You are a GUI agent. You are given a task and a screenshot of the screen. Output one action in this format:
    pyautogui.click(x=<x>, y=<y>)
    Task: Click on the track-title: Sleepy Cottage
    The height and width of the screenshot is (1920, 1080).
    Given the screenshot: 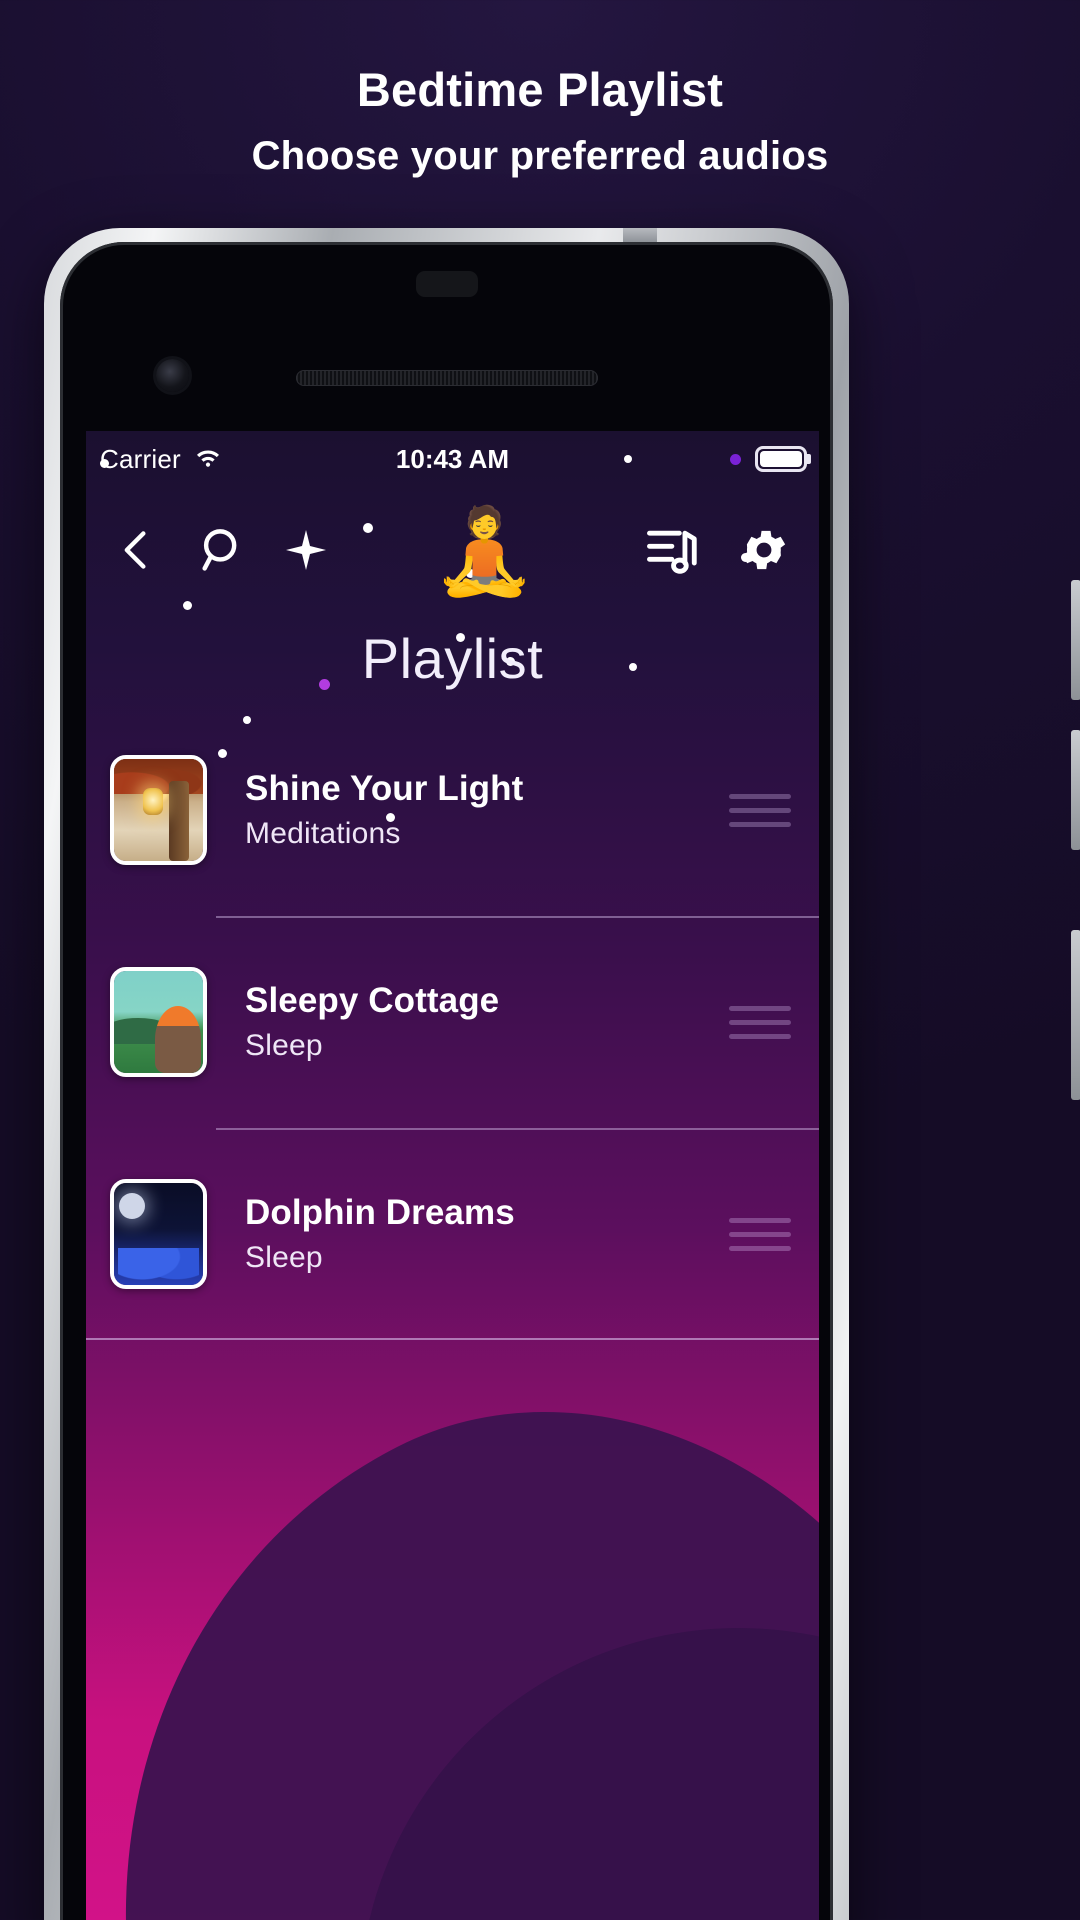 What is the action you would take?
    pyautogui.click(x=372, y=1000)
    